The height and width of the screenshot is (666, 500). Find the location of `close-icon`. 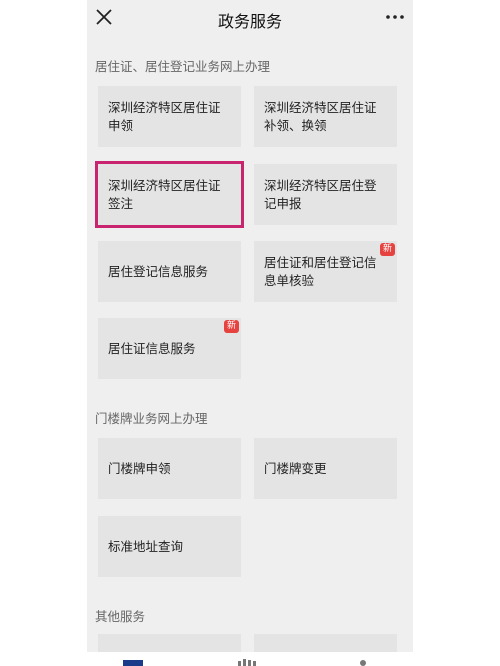

close-icon is located at coordinates (104, 17).